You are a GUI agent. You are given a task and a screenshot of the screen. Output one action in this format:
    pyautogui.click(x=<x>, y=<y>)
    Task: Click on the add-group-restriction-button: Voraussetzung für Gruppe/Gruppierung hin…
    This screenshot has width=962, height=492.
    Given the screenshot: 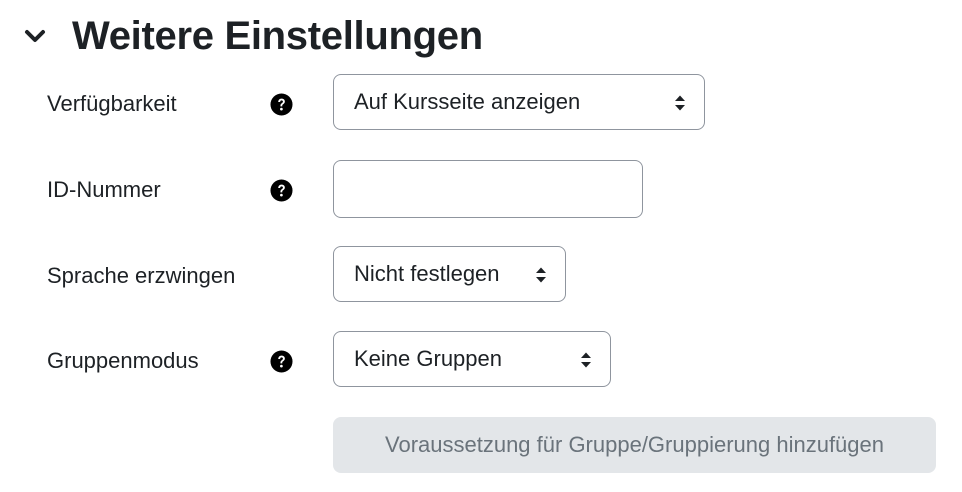 What is the action you would take?
    pyautogui.click(x=634, y=445)
    